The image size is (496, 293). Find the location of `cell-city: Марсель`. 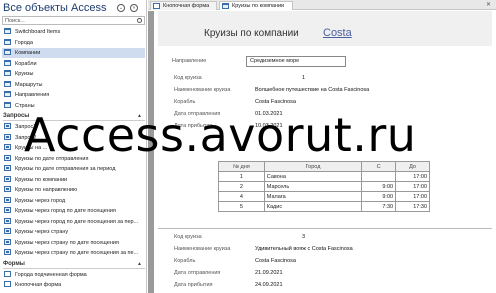

cell-city: Марсель is located at coordinates (313, 186).